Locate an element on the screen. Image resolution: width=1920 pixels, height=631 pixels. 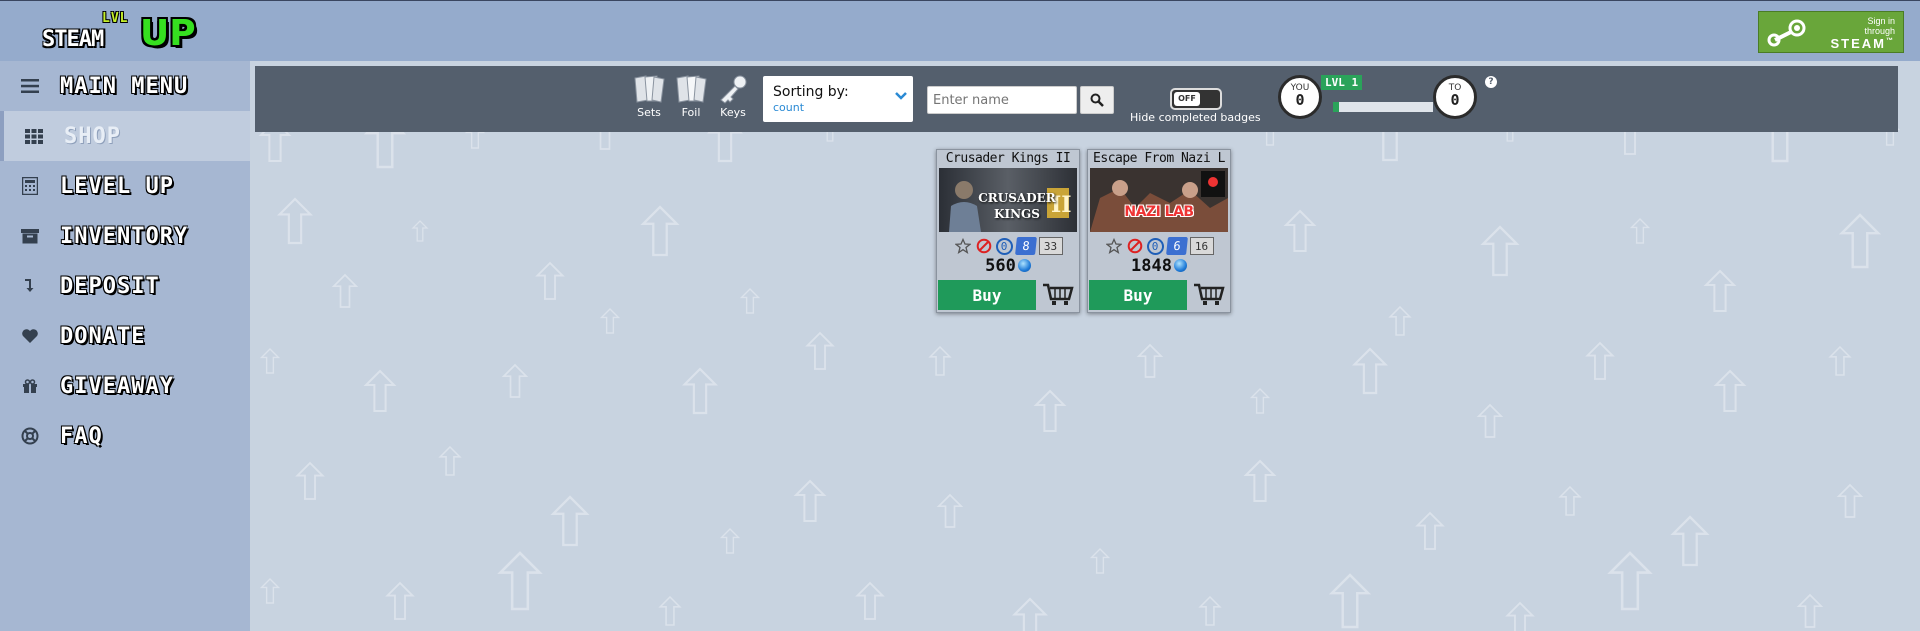
steamlvlup-logo: LVL STEAM UP is located at coordinates (125, 32).